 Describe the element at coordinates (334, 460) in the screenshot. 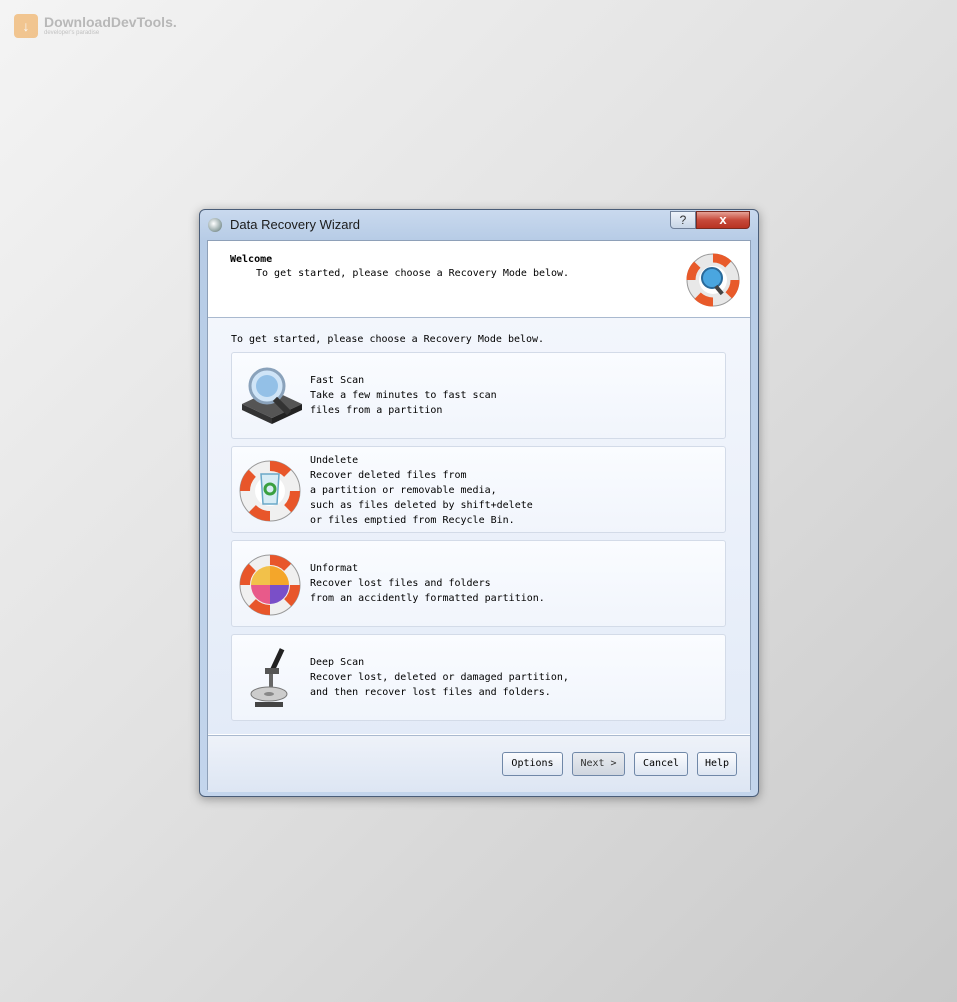

I see `mode-title: Undelete` at that location.